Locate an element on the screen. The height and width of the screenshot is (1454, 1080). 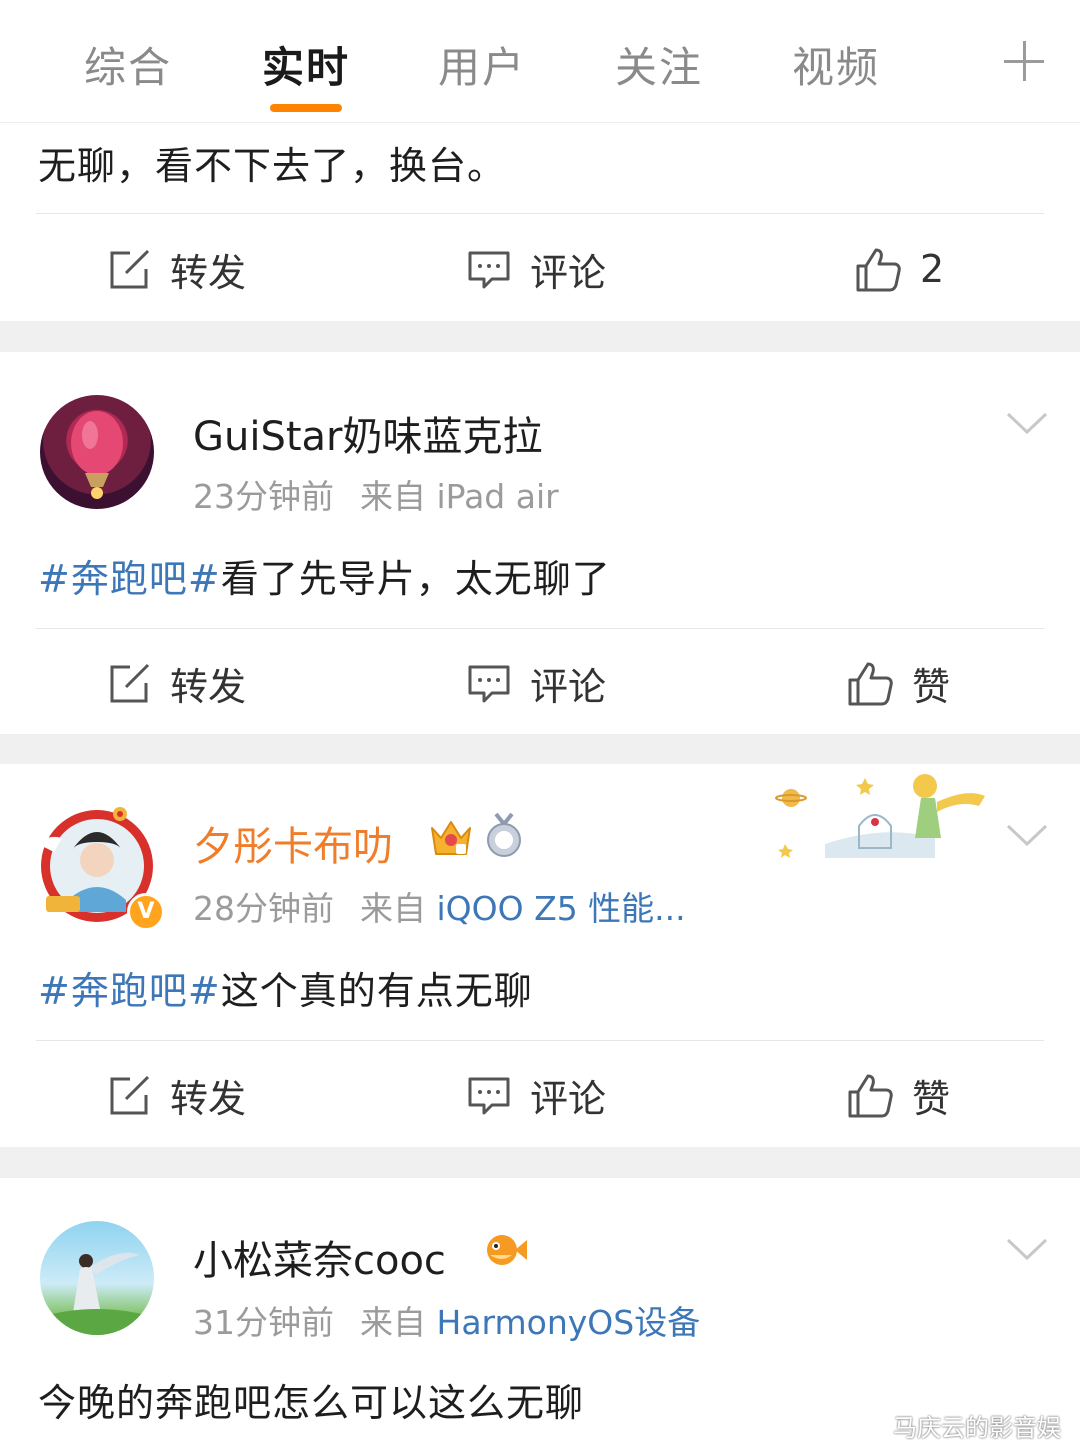
post-text: 今晚的奔跑吧怎么可以这么无聊 is located at coordinates (311, 1403).